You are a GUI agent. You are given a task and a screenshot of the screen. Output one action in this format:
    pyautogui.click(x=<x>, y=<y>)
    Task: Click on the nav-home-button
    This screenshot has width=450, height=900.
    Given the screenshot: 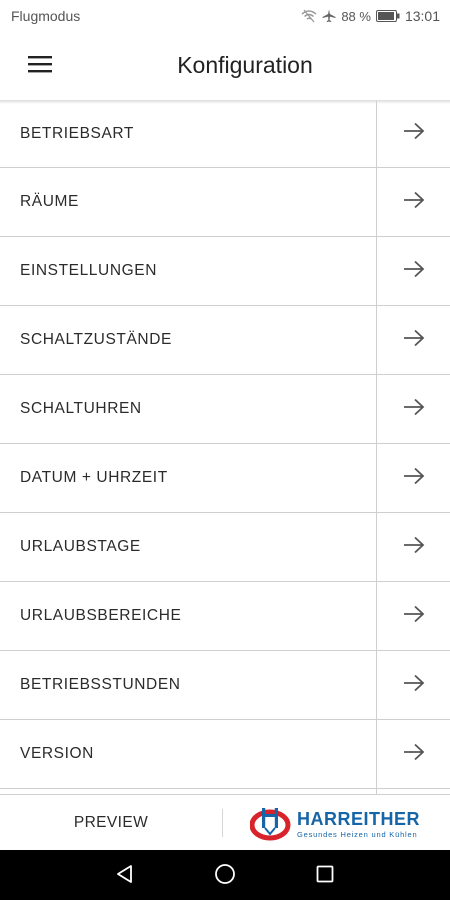 What is the action you would take?
    pyautogui.click(x=225, y=876)
    